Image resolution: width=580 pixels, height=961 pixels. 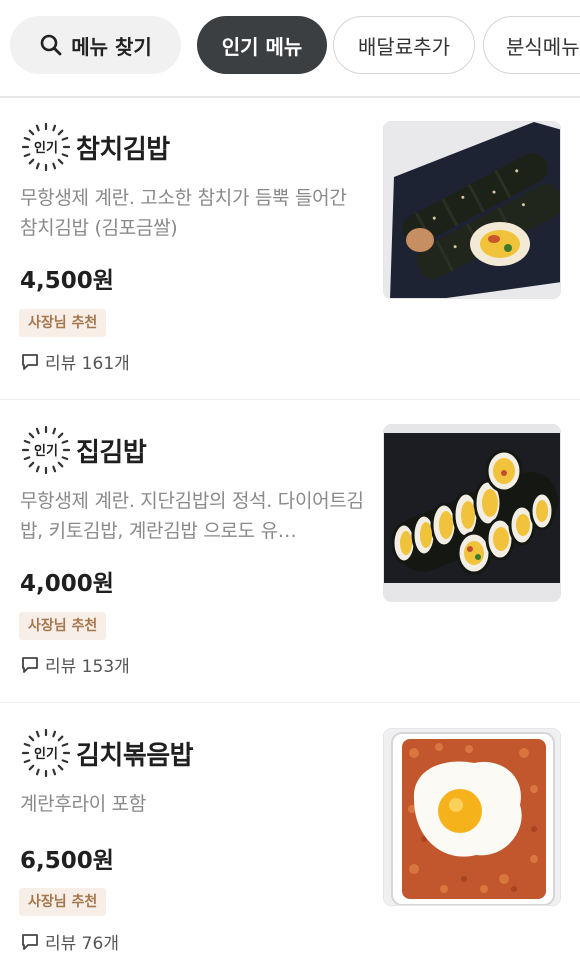 I want to click on snack-menu-chip: 분식메뉴, so click(x=531, y=45).